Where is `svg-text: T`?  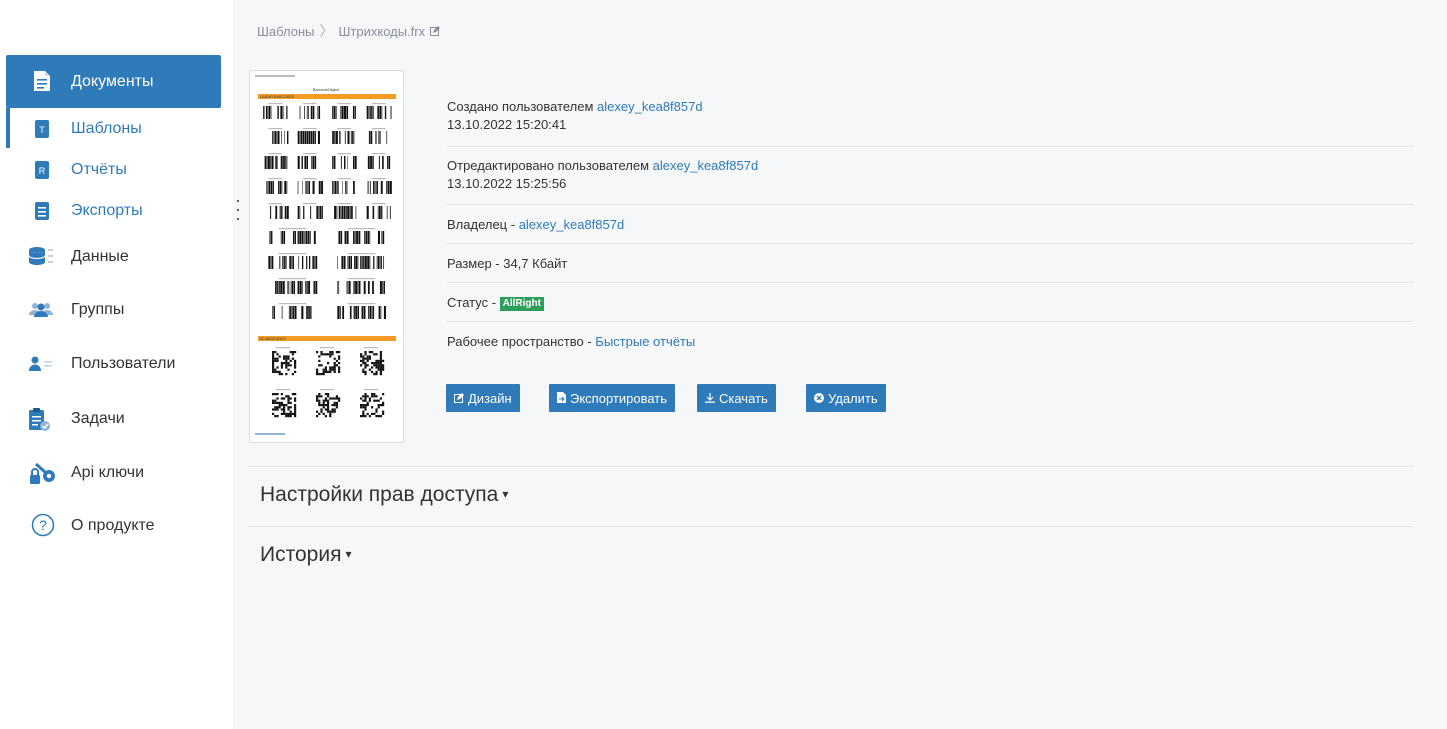
svg-text: T is located at coordinates (42, 130).